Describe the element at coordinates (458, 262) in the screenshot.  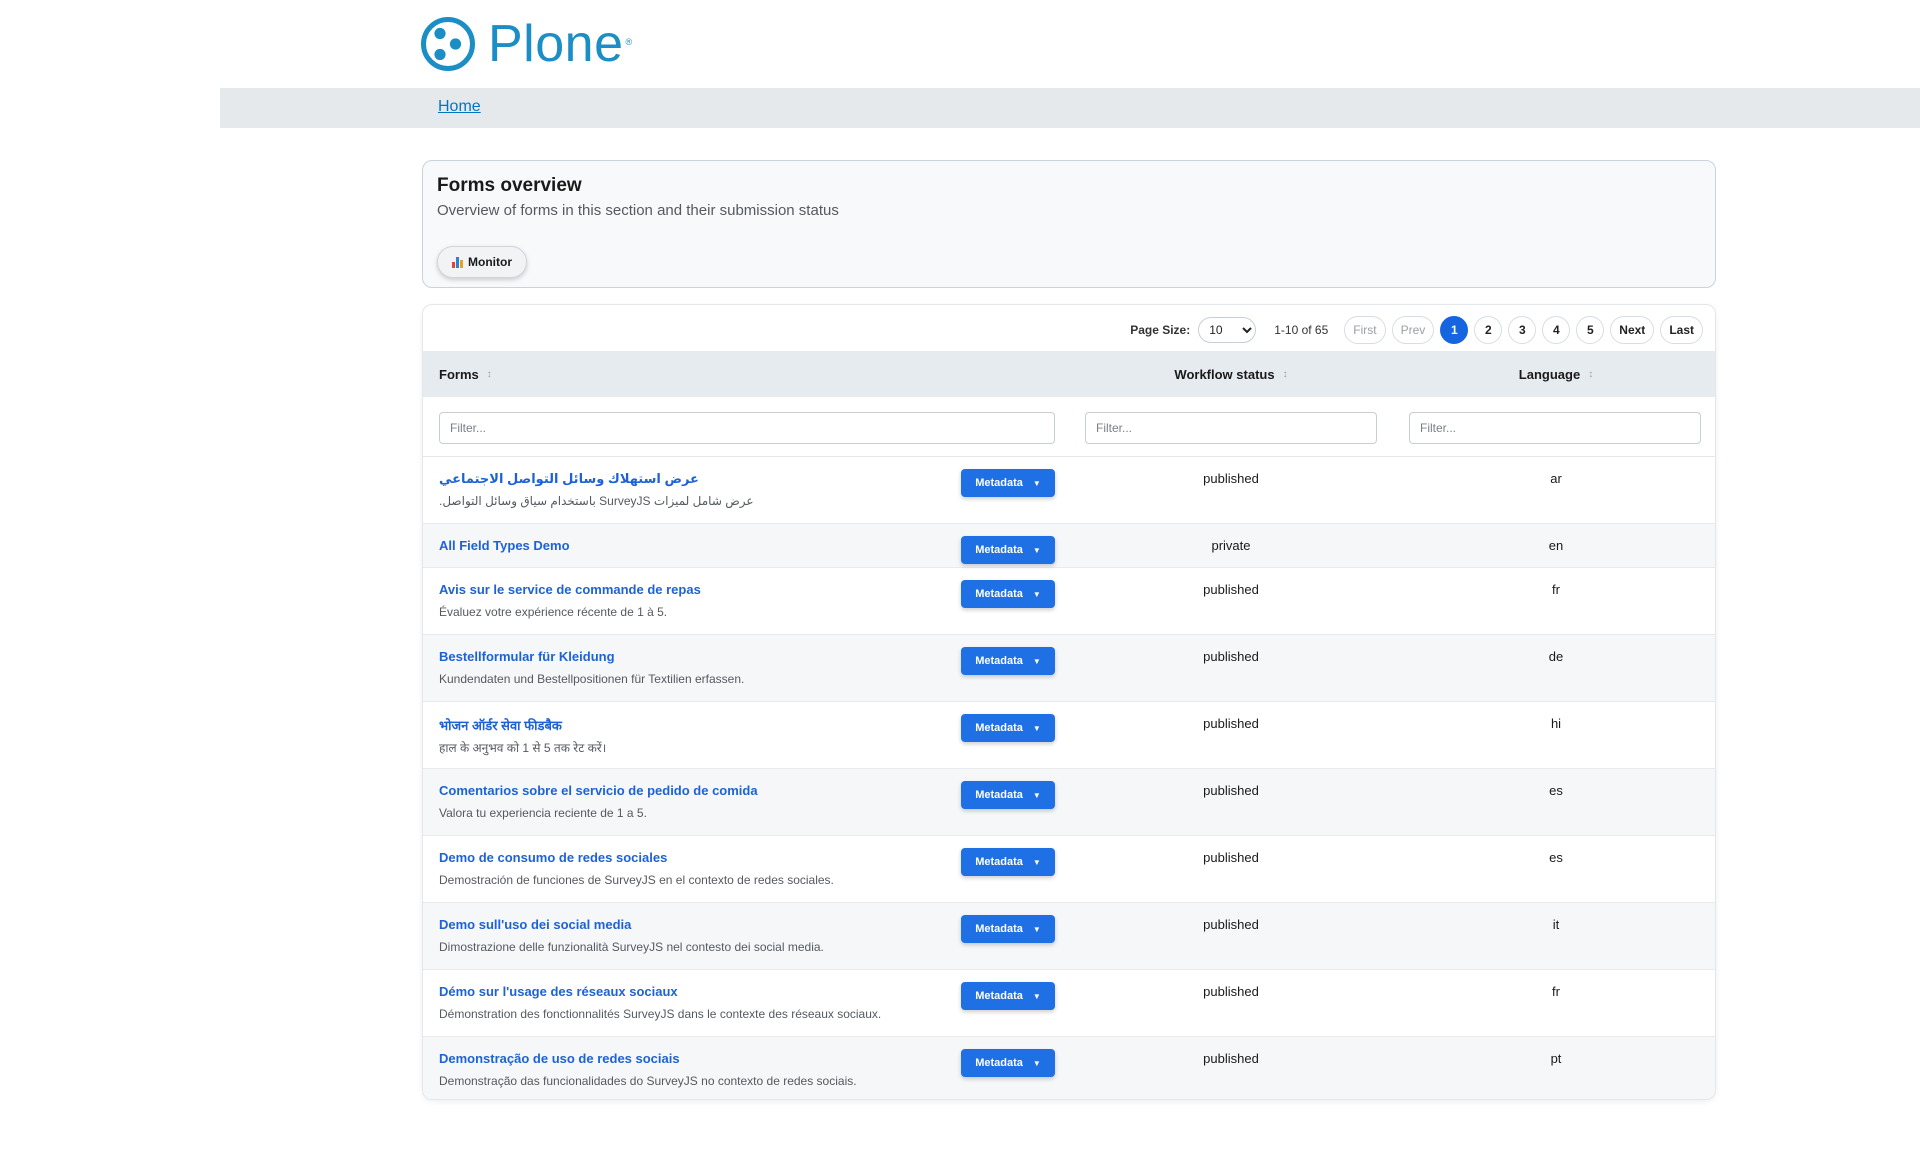
I see `bar-chart-icon` at that location.